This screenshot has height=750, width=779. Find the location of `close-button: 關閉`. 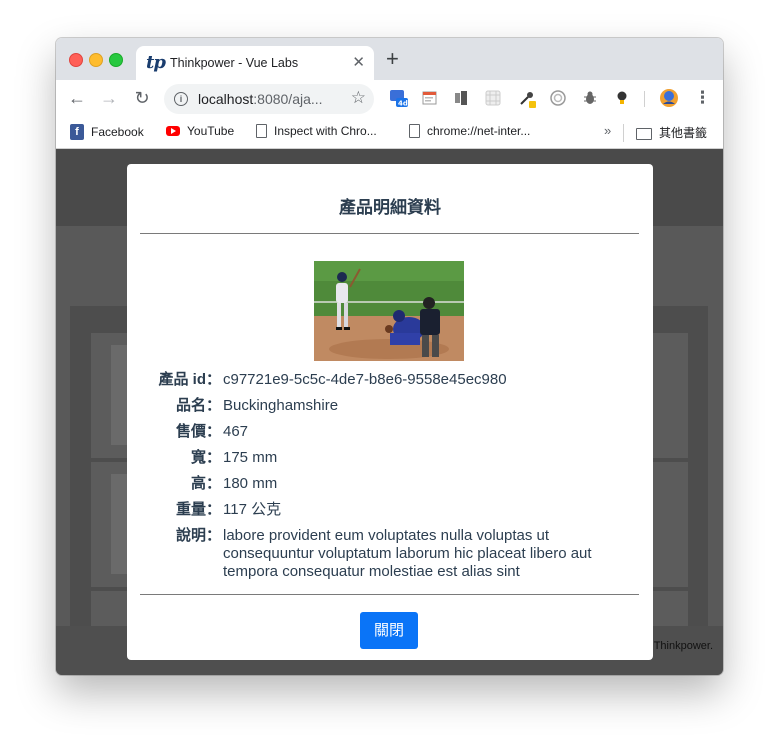

close-button: 關閉 is located at coordinates (389, 630).